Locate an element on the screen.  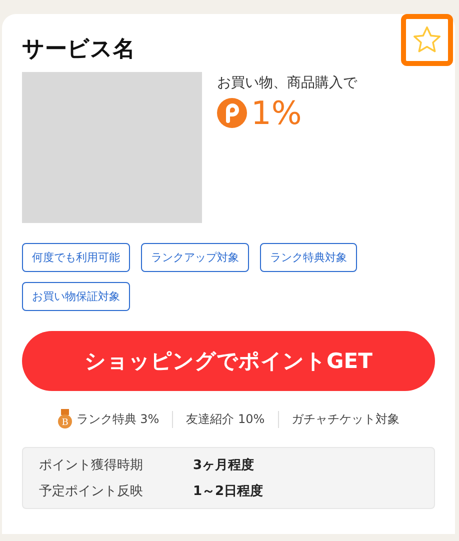
info-value: 3ヶ月程度 is located at coordinates (223, 465).